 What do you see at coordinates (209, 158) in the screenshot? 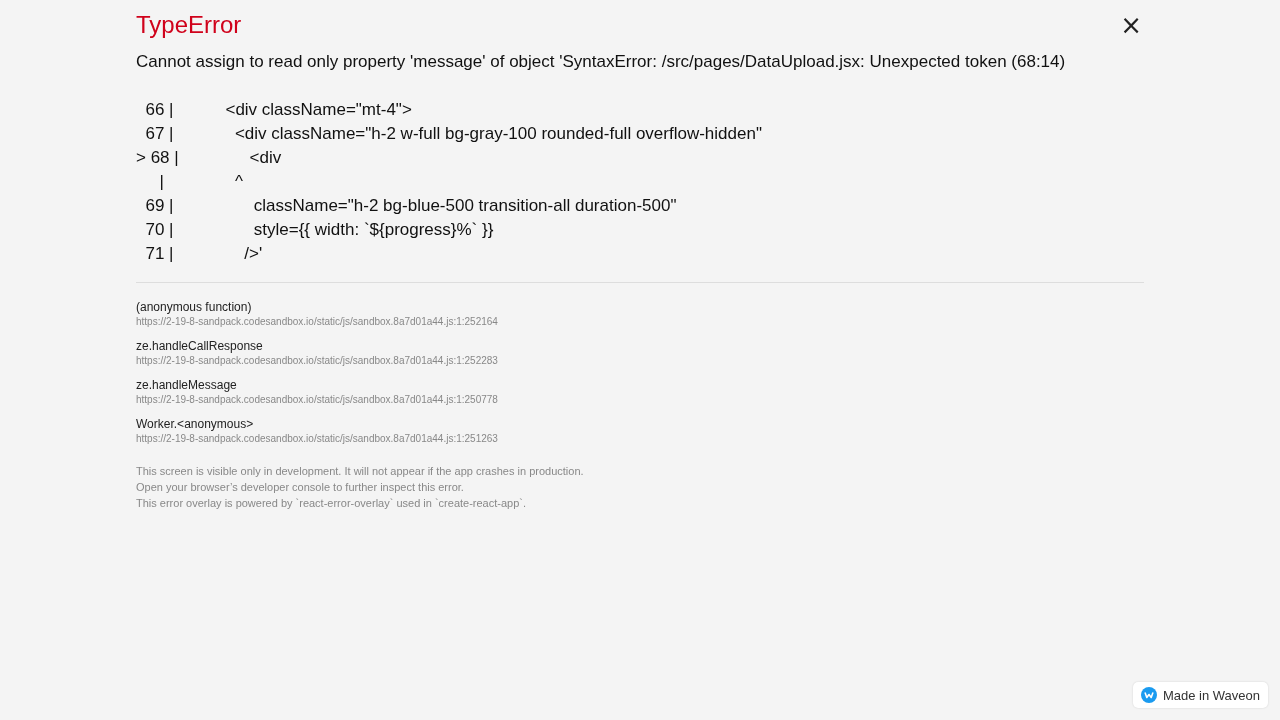
I see `code-line: > 68 | <div` at bounding box center [209, 158].